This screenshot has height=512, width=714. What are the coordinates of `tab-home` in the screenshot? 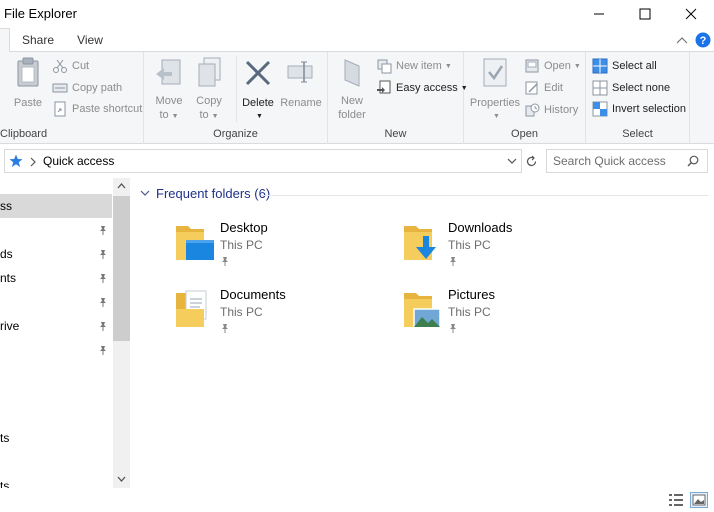 It's located at (5, 40).